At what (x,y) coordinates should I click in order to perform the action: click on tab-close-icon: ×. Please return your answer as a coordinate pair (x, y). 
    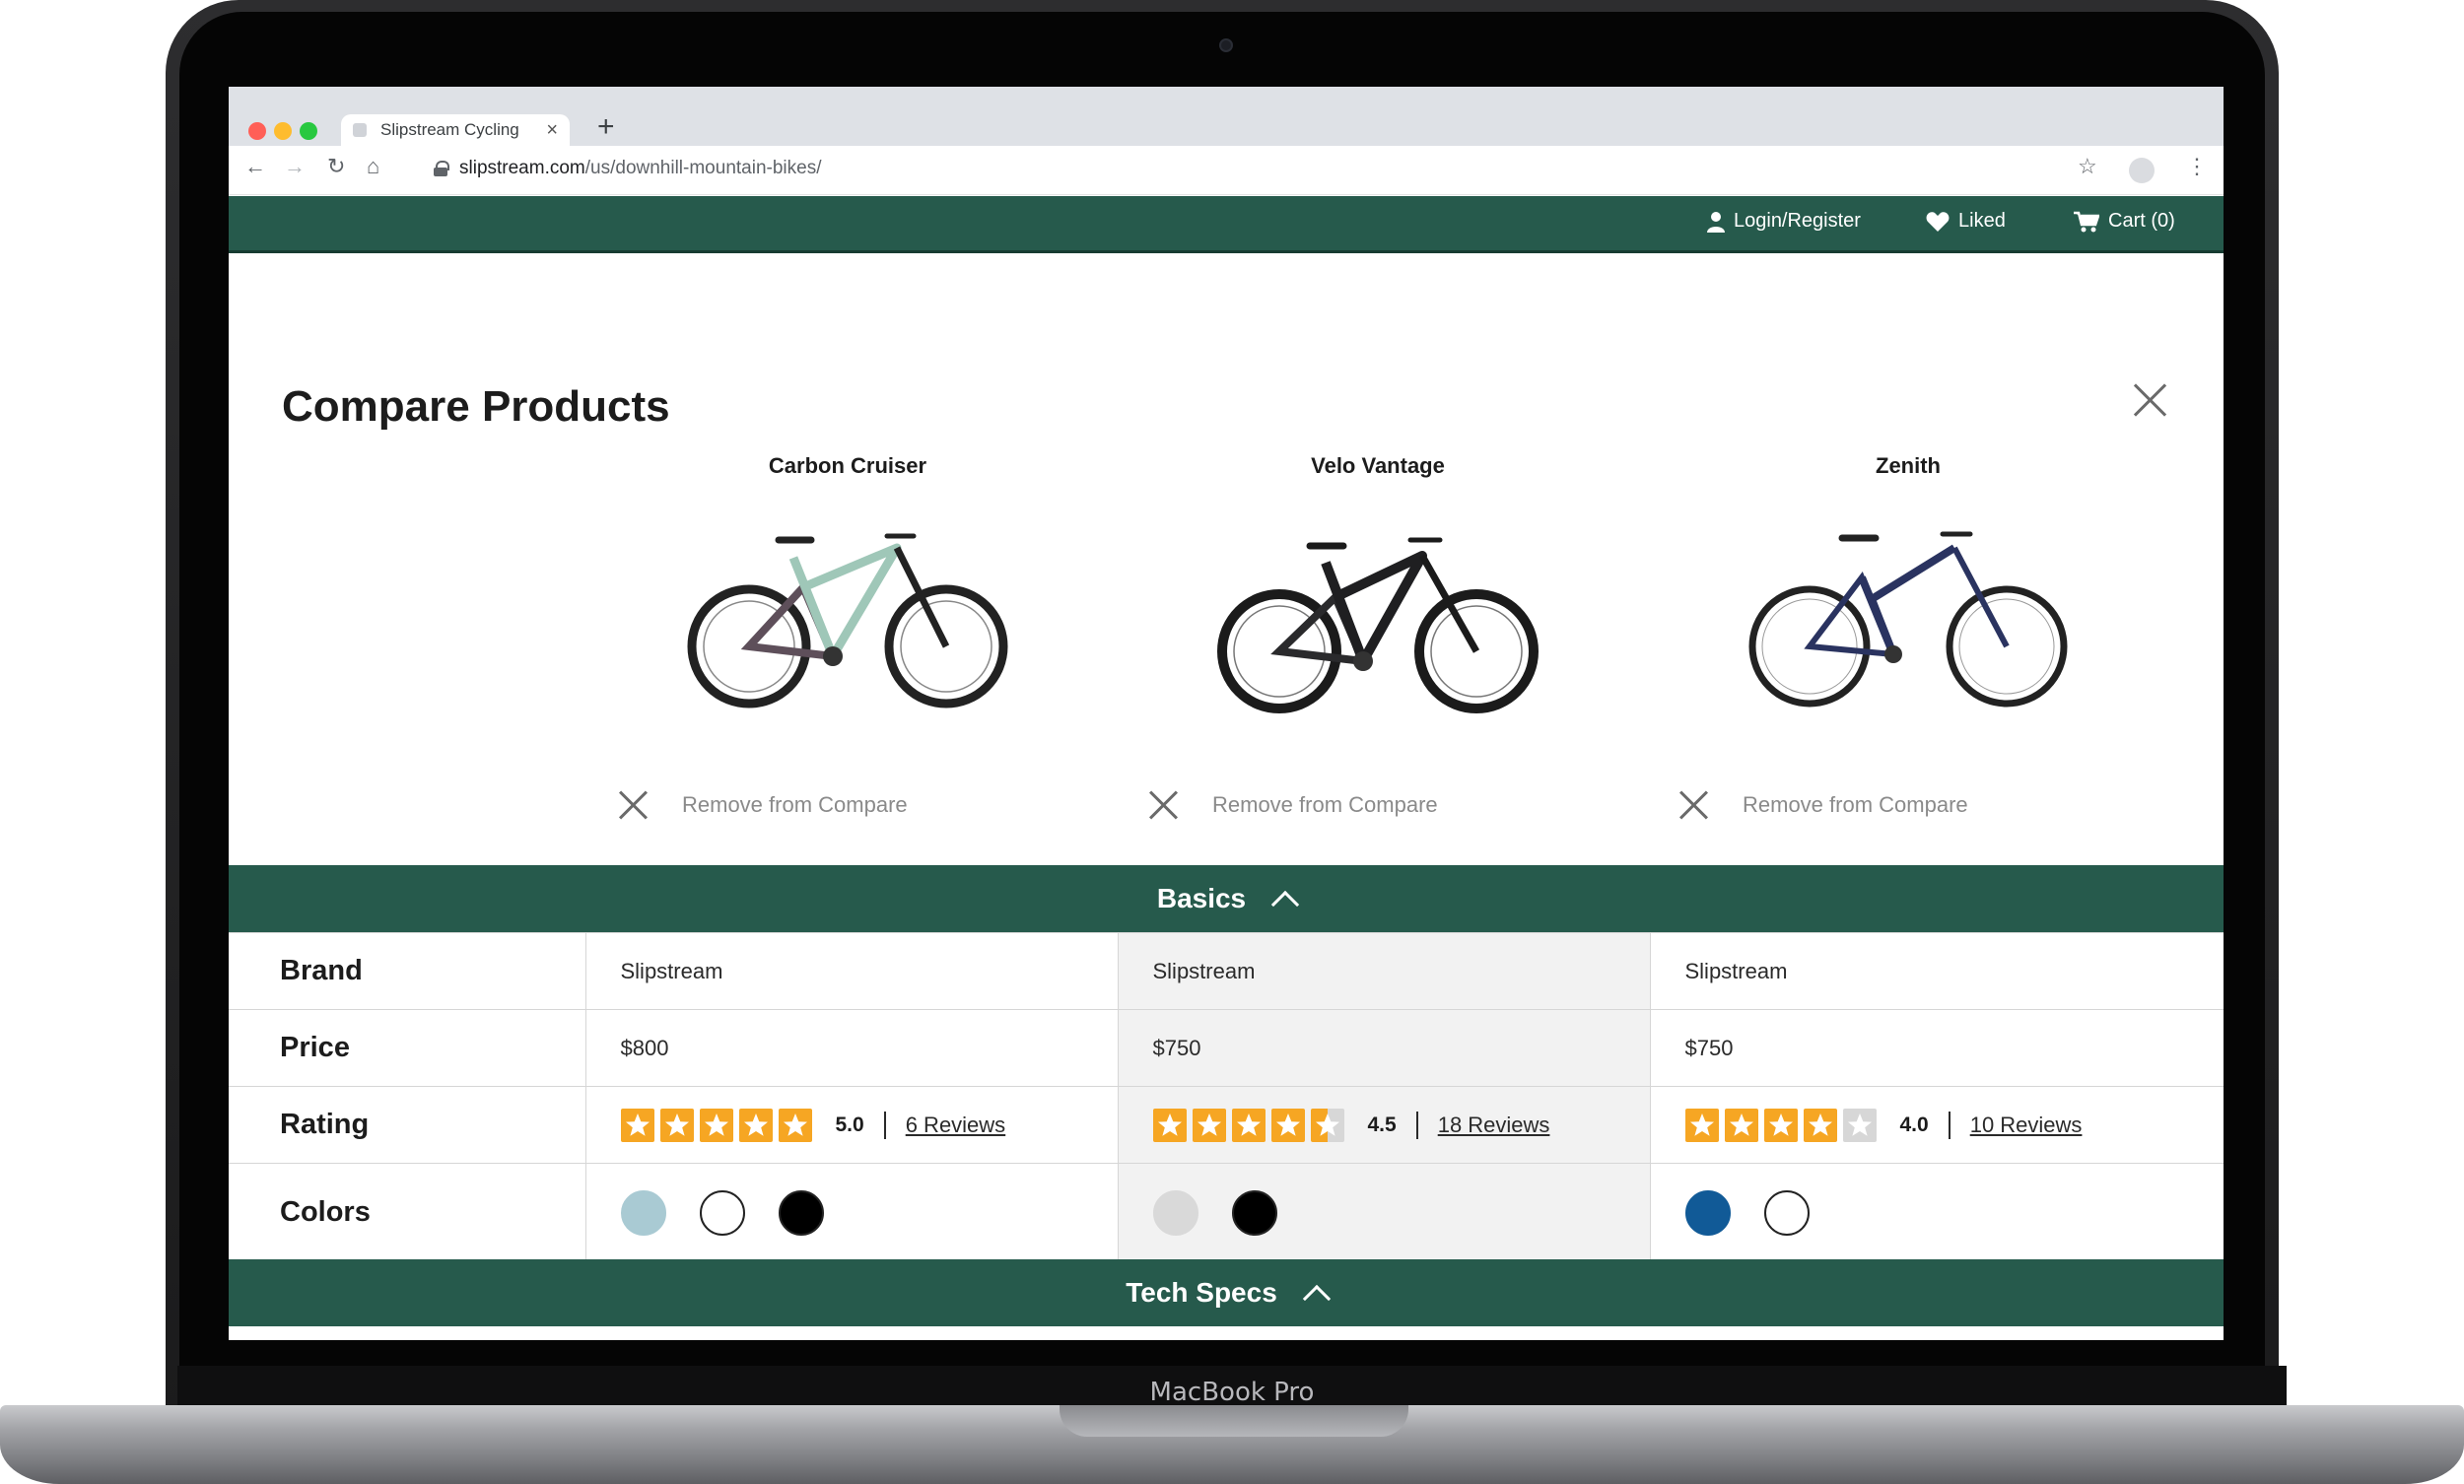
    Looking at the image, I should click on (552, 130).